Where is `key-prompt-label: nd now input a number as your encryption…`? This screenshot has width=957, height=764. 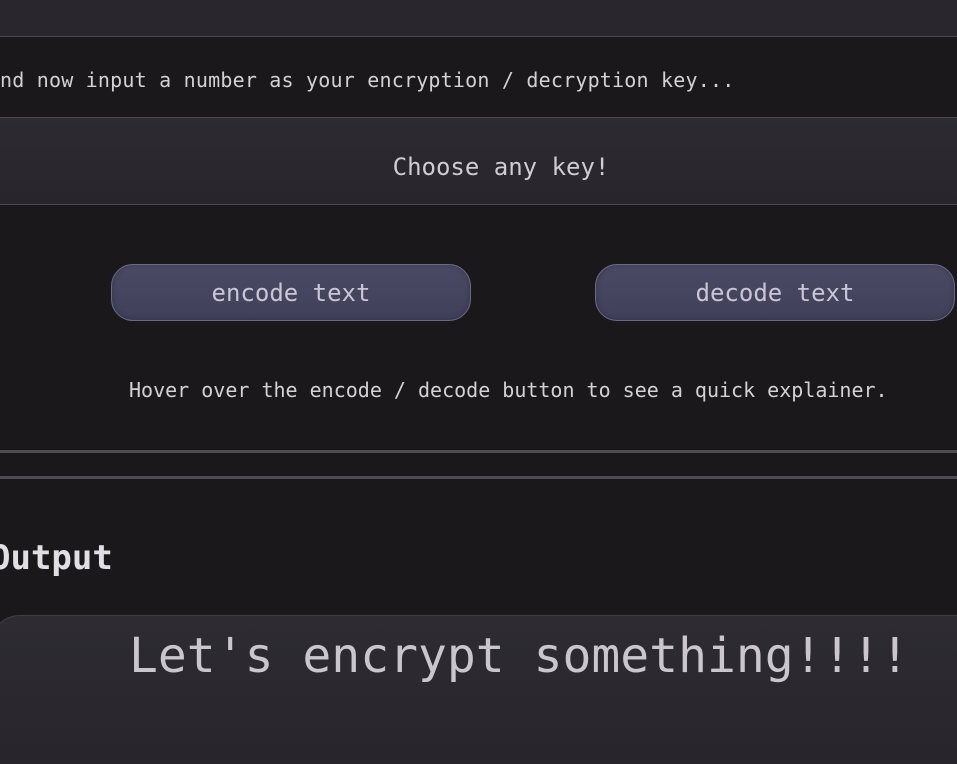
key-prompt-label: nd now input a number as your encryption… is located at coordinates (367, 80).